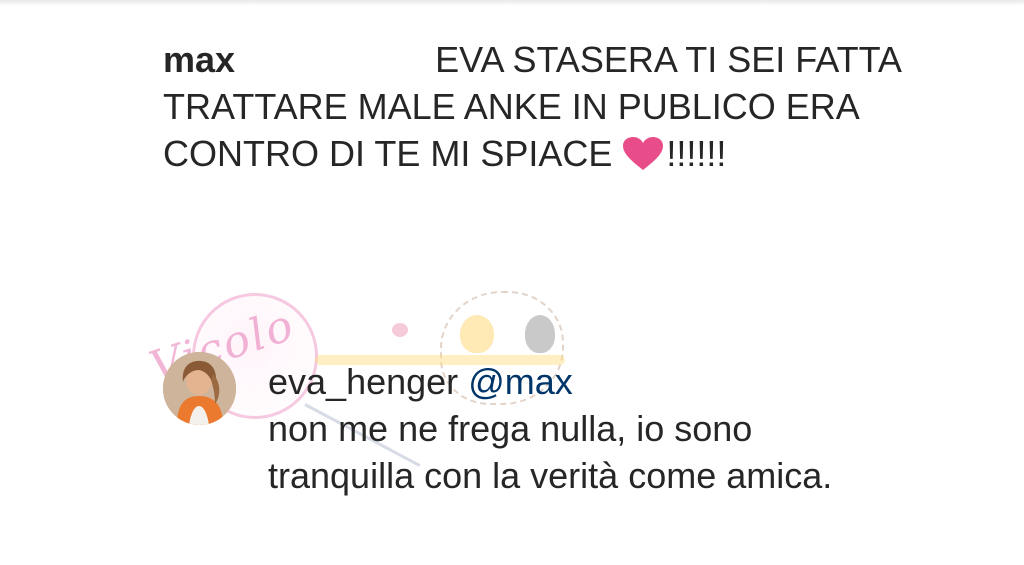 This screenshot has width=1024, height=565. What do you see at coordinates (199, 59) in the screenshot?
I see `comment-username: max` at bounding box center [199, 59].